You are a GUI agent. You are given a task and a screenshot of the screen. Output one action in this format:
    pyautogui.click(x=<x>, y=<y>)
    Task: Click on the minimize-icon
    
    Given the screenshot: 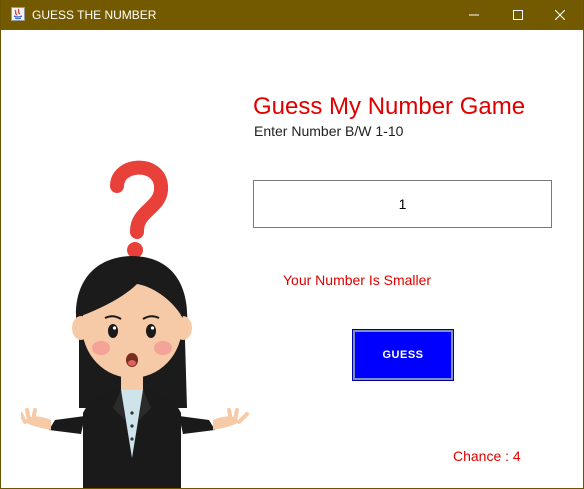 What is the action you would take?
    pyautogui.click(x=474, y=15)
    